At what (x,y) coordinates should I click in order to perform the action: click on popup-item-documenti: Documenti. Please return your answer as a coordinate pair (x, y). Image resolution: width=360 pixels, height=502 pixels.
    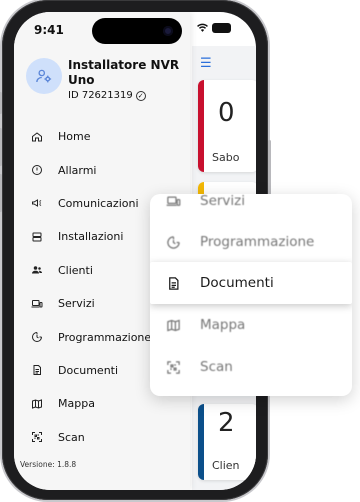
    Looking at the image, I should click on (251, 283).